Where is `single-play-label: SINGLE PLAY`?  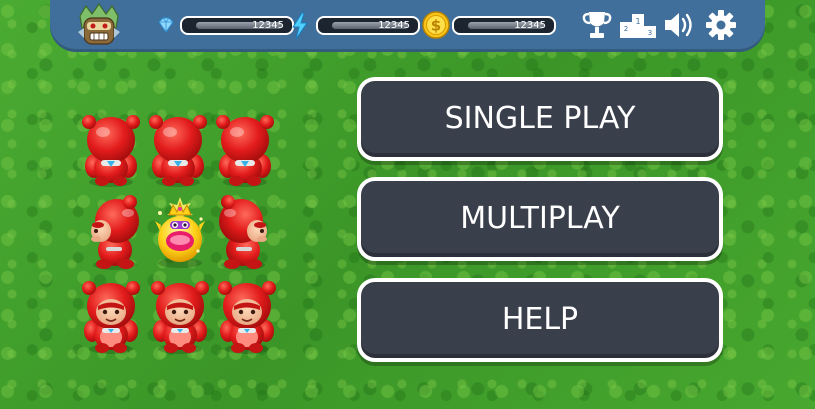
single-play-label: SINGLE PLAY is located at coordinates (540, 118).